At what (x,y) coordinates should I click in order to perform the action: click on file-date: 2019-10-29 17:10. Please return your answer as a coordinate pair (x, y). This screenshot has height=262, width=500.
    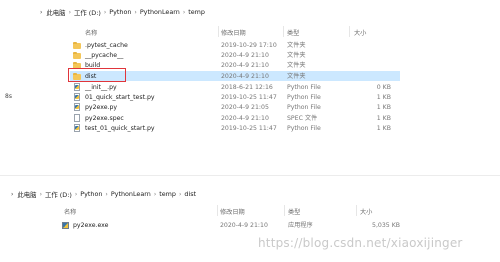
    Looking at the image, I should click on (249, 45).